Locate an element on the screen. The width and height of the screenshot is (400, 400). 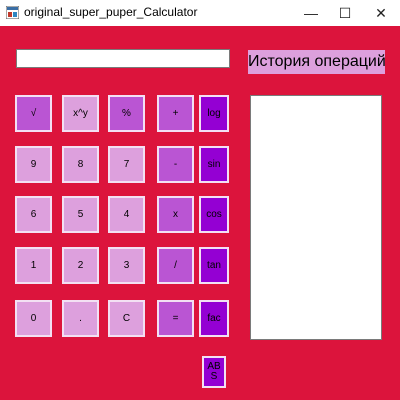
abs-button: AB S is located at coordinates (214, 372).